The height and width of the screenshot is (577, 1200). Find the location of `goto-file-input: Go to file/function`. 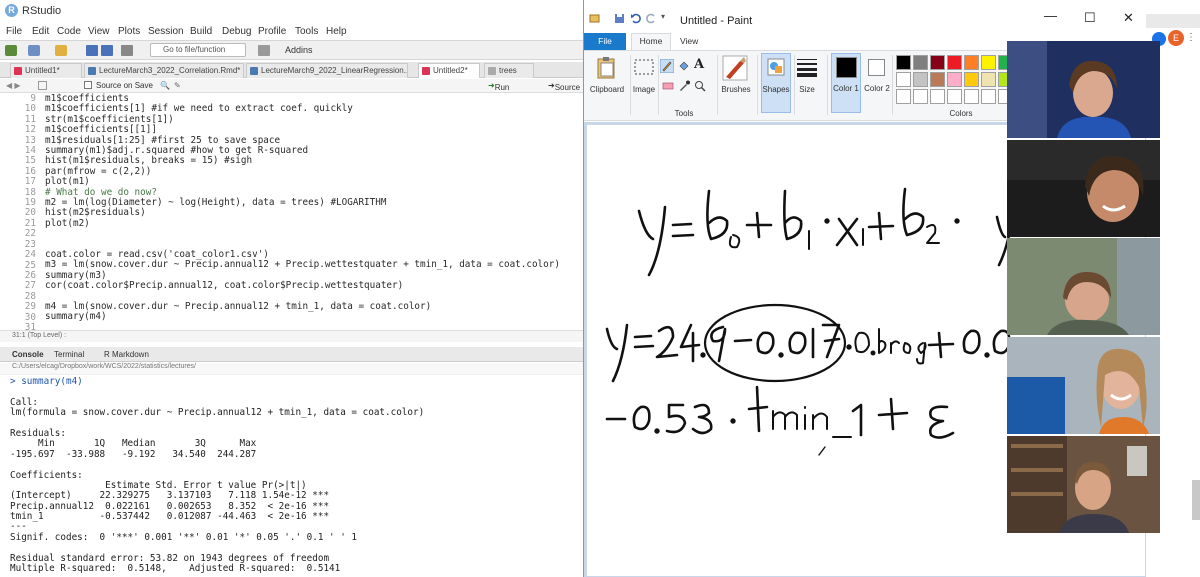

goto-file-input: Go to file/function is located at coordinates (198, 50).